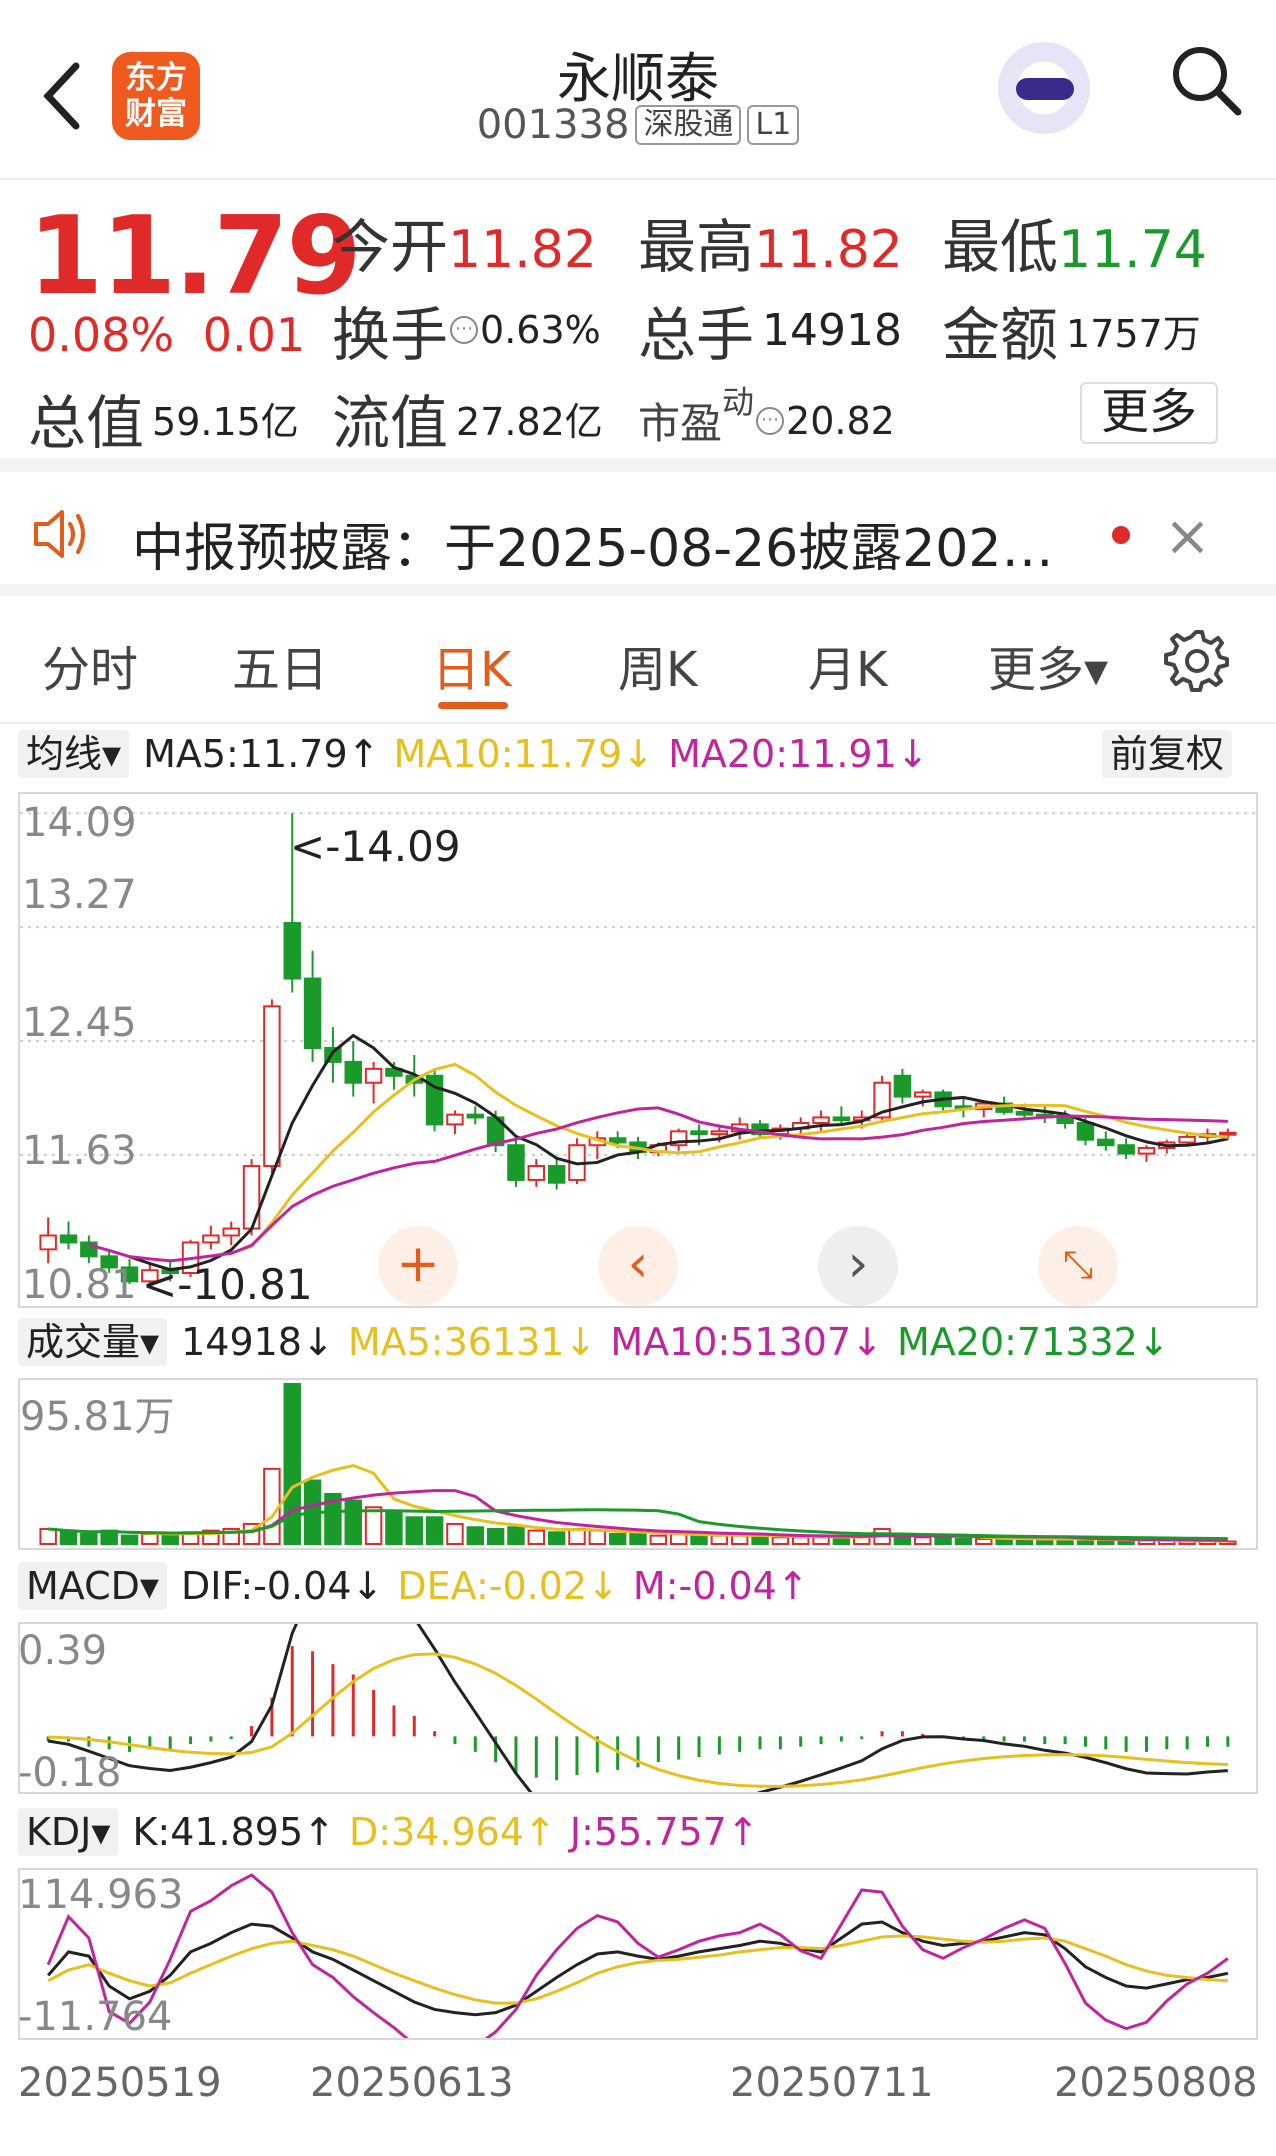  What do you see at coordinates (664, 1832) in the screenshot?
I see `kdj-j: J:55.757↑` at bounding box center [664, 1832].